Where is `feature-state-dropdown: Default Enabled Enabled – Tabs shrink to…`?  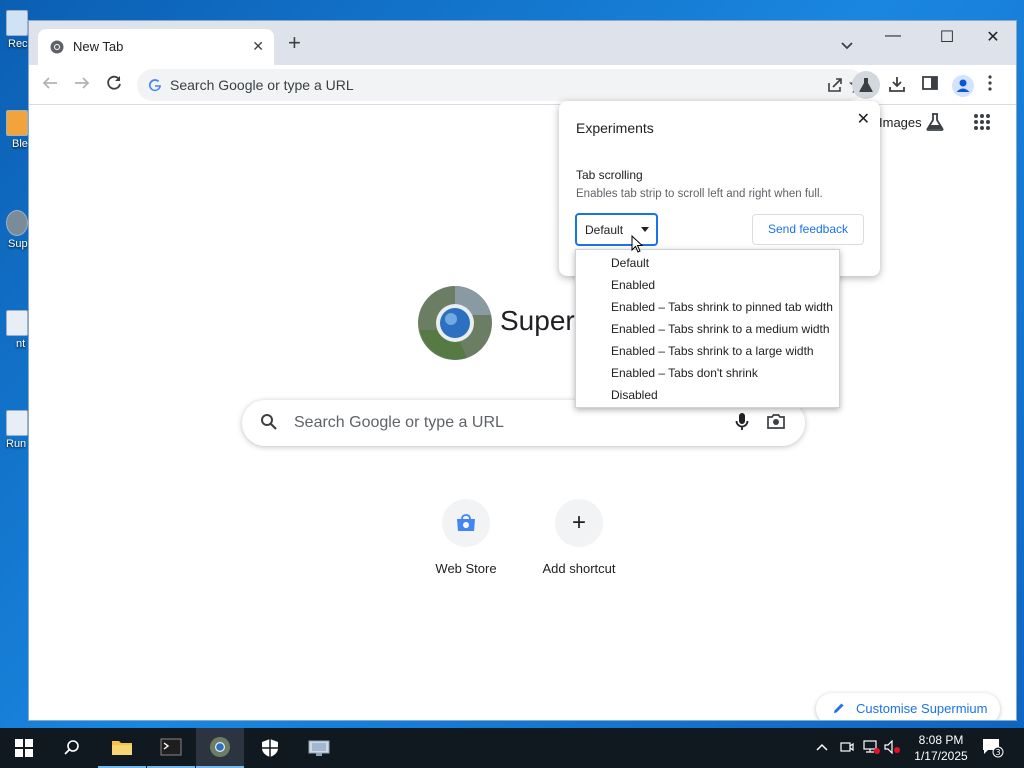 feature-state-dropdown: Default Enabled Enabled – Tabs shrink to… is located at coordinates (707, 328).